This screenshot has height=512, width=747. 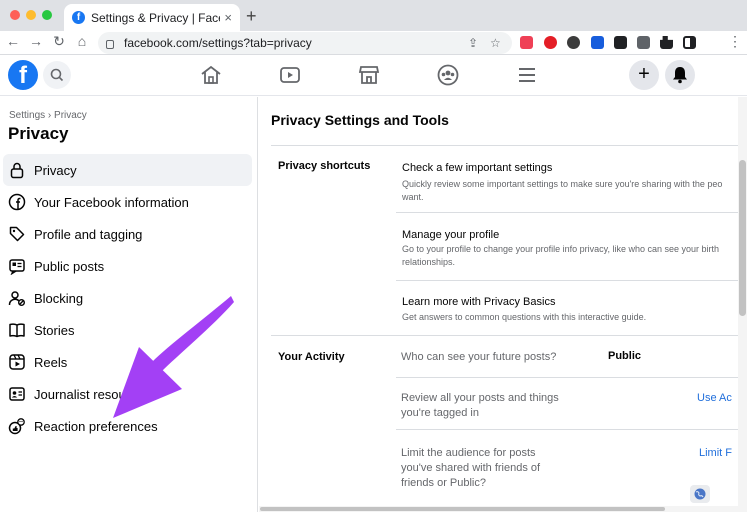 What do you see at coordinates (473, 43) in the screenshot?
I see `share-icon: ⇪` at bounding box center [473, 43].